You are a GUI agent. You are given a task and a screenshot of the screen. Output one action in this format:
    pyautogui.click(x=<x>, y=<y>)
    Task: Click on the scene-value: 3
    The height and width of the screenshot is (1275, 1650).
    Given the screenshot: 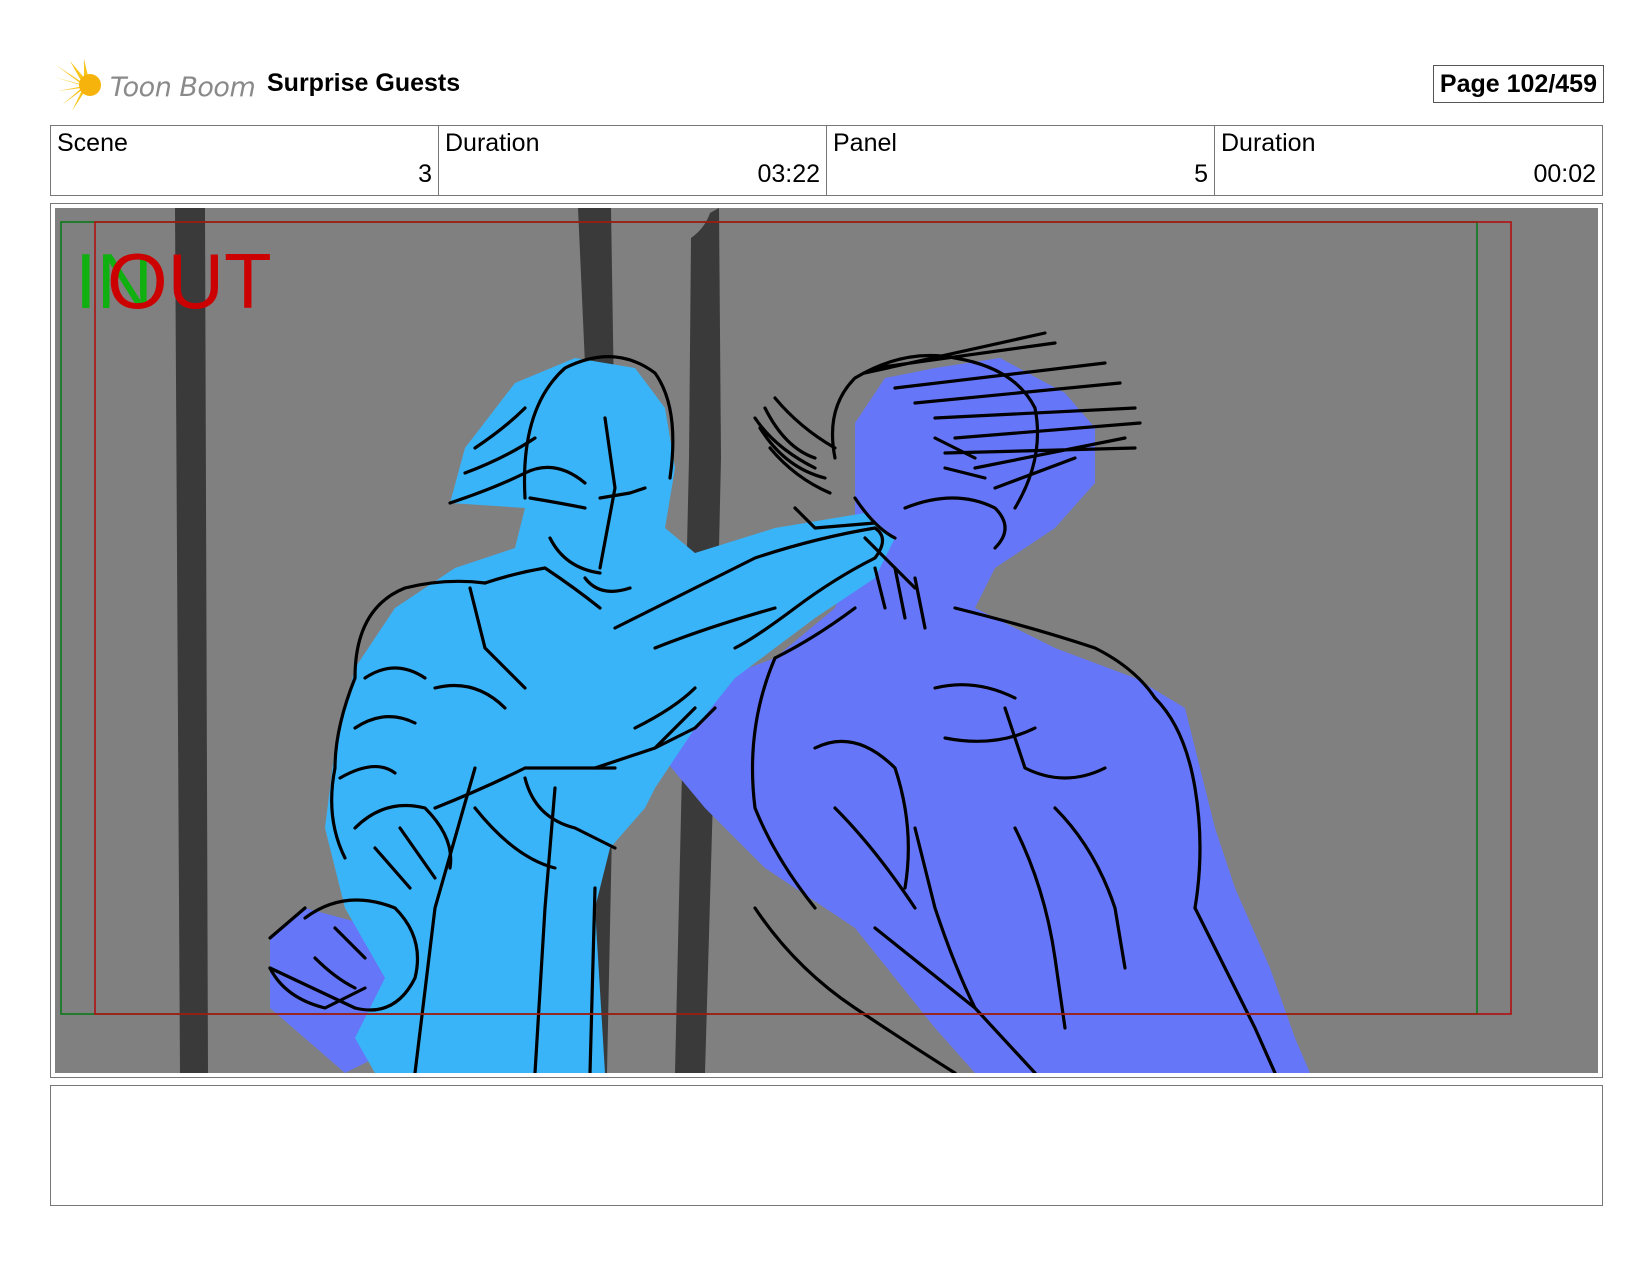 What is the action you would take?
    pyautogui.click(x=425, y=174)
    